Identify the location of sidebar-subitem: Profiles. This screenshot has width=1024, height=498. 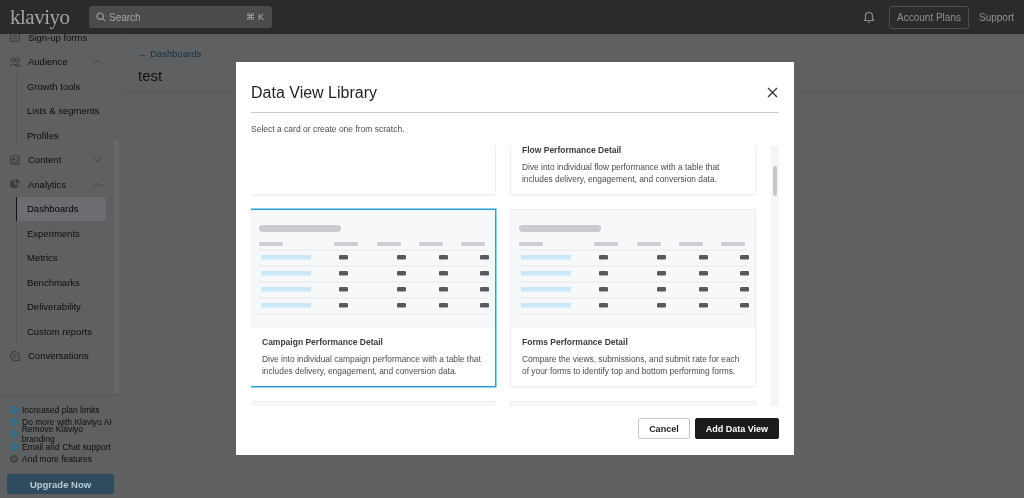
(61, 135).